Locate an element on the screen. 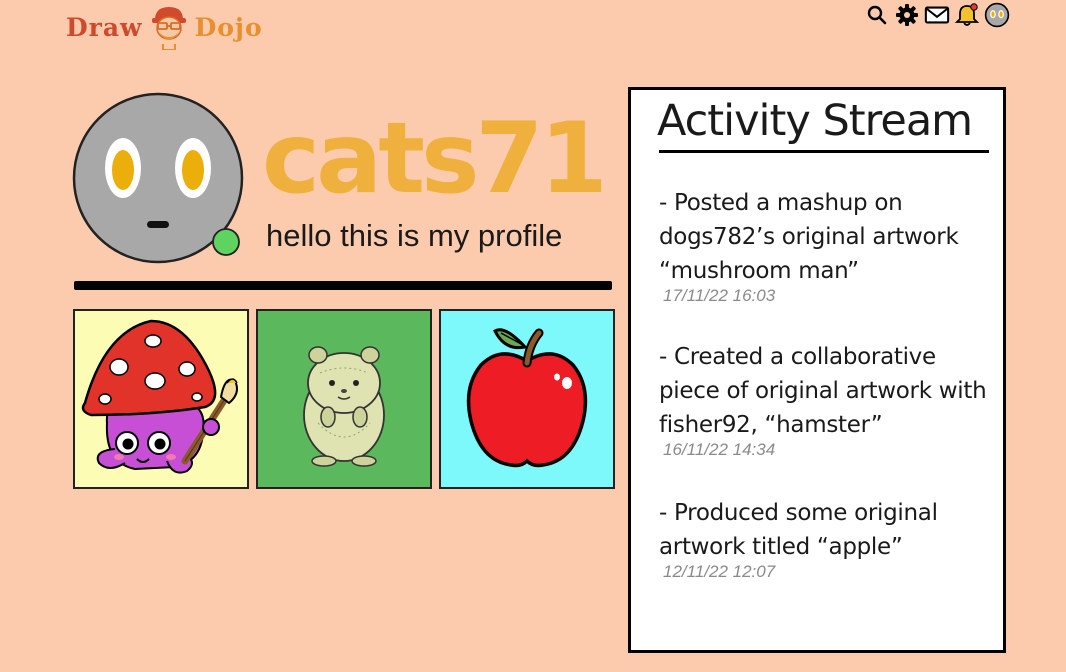 The height and width of the screenshot is (672, 1066). top-toolbar is located at coordinates (937, 15).